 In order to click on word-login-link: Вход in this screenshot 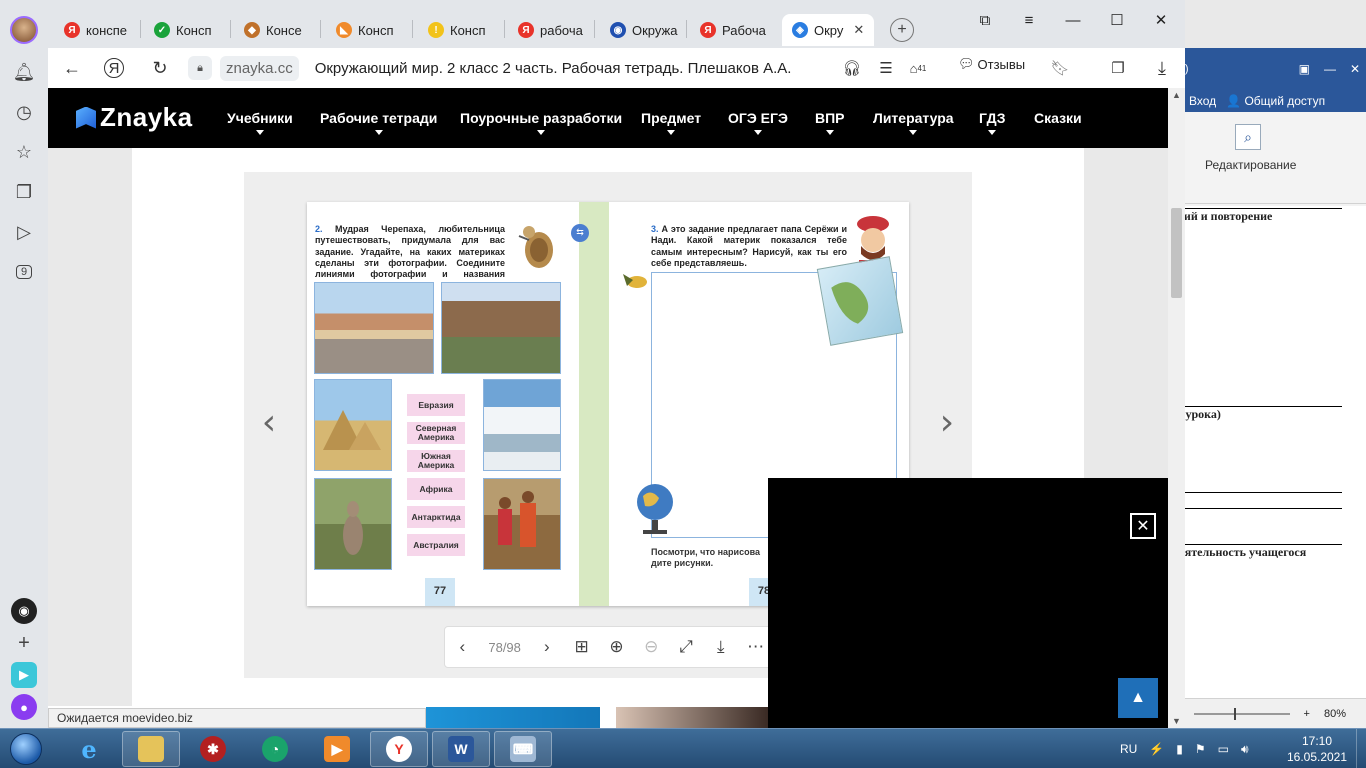, I will do `click(1202, 101)`.